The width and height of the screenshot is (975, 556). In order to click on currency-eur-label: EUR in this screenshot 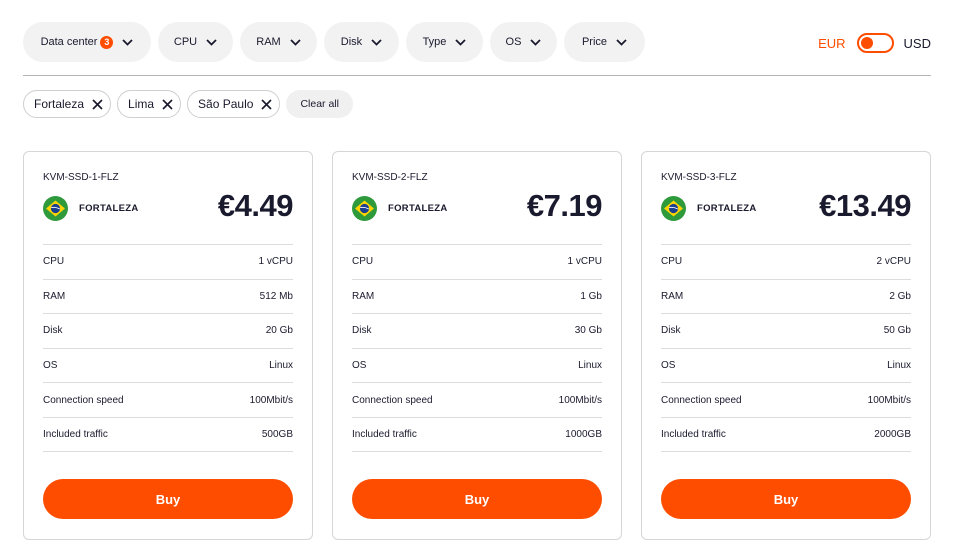, I will do `click(831, 43)`.